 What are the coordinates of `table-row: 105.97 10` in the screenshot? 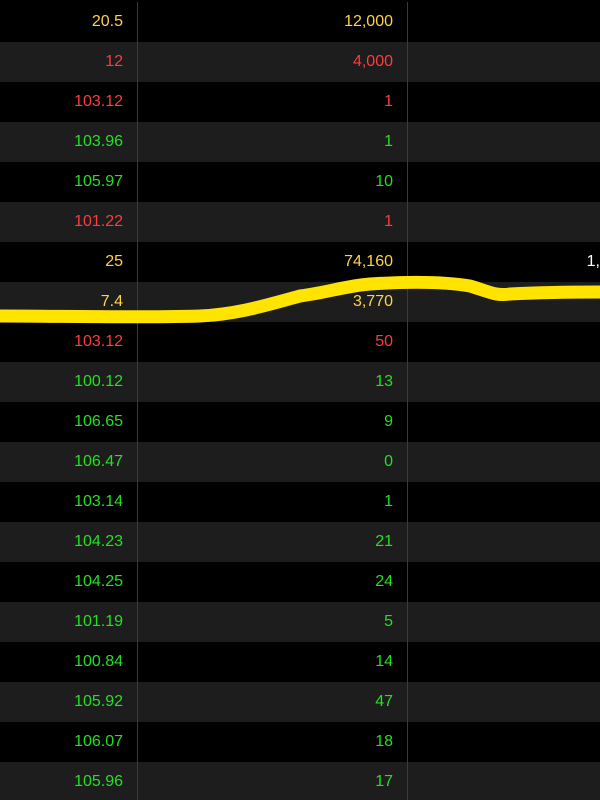 It's located at (300, 182).